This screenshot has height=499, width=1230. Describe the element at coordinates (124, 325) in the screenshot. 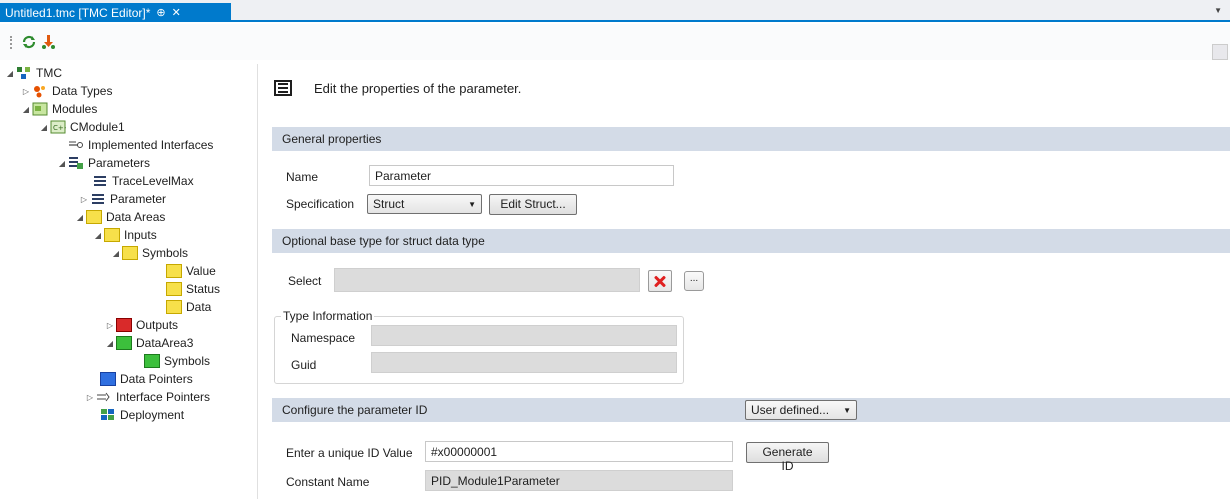

I see `outputs-icon` at that location.